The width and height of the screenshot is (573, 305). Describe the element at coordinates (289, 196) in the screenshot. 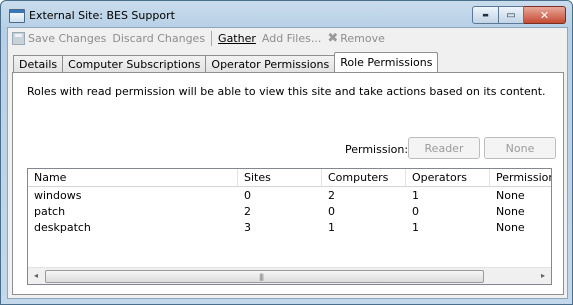

I see `table-row: windows 0 2 1 None` at that location.